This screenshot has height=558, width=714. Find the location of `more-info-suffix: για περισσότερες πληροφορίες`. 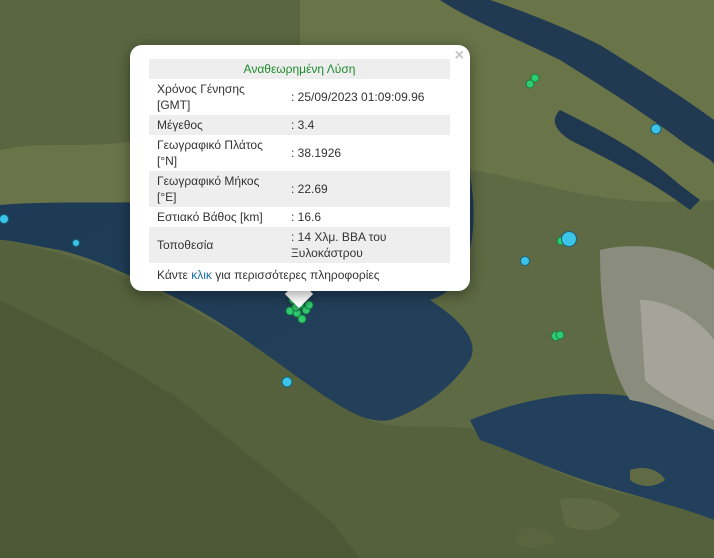

more-info-suffix: για περισσότερες πληροφορίες is located at coordinates (295, 275).